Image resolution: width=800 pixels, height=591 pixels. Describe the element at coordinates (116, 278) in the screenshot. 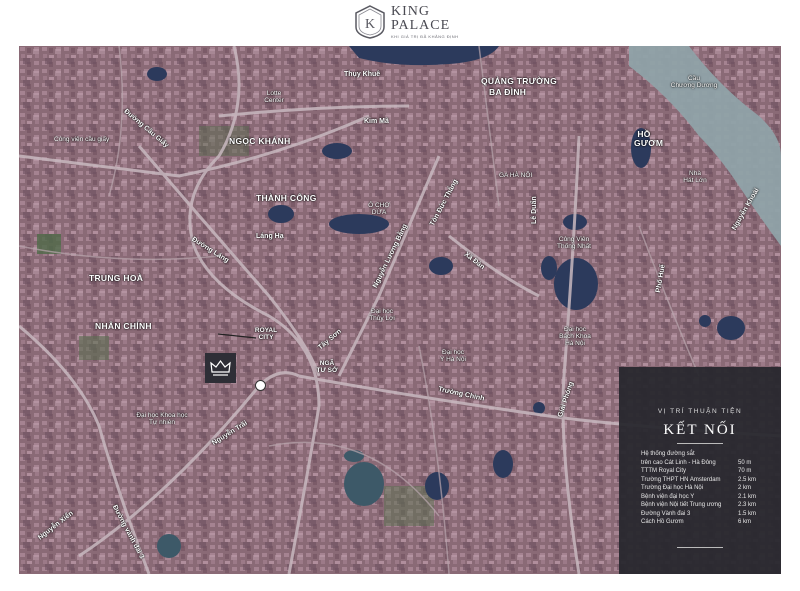

I see `label-trung-hoa: TRUNG HOÀ` at that location.